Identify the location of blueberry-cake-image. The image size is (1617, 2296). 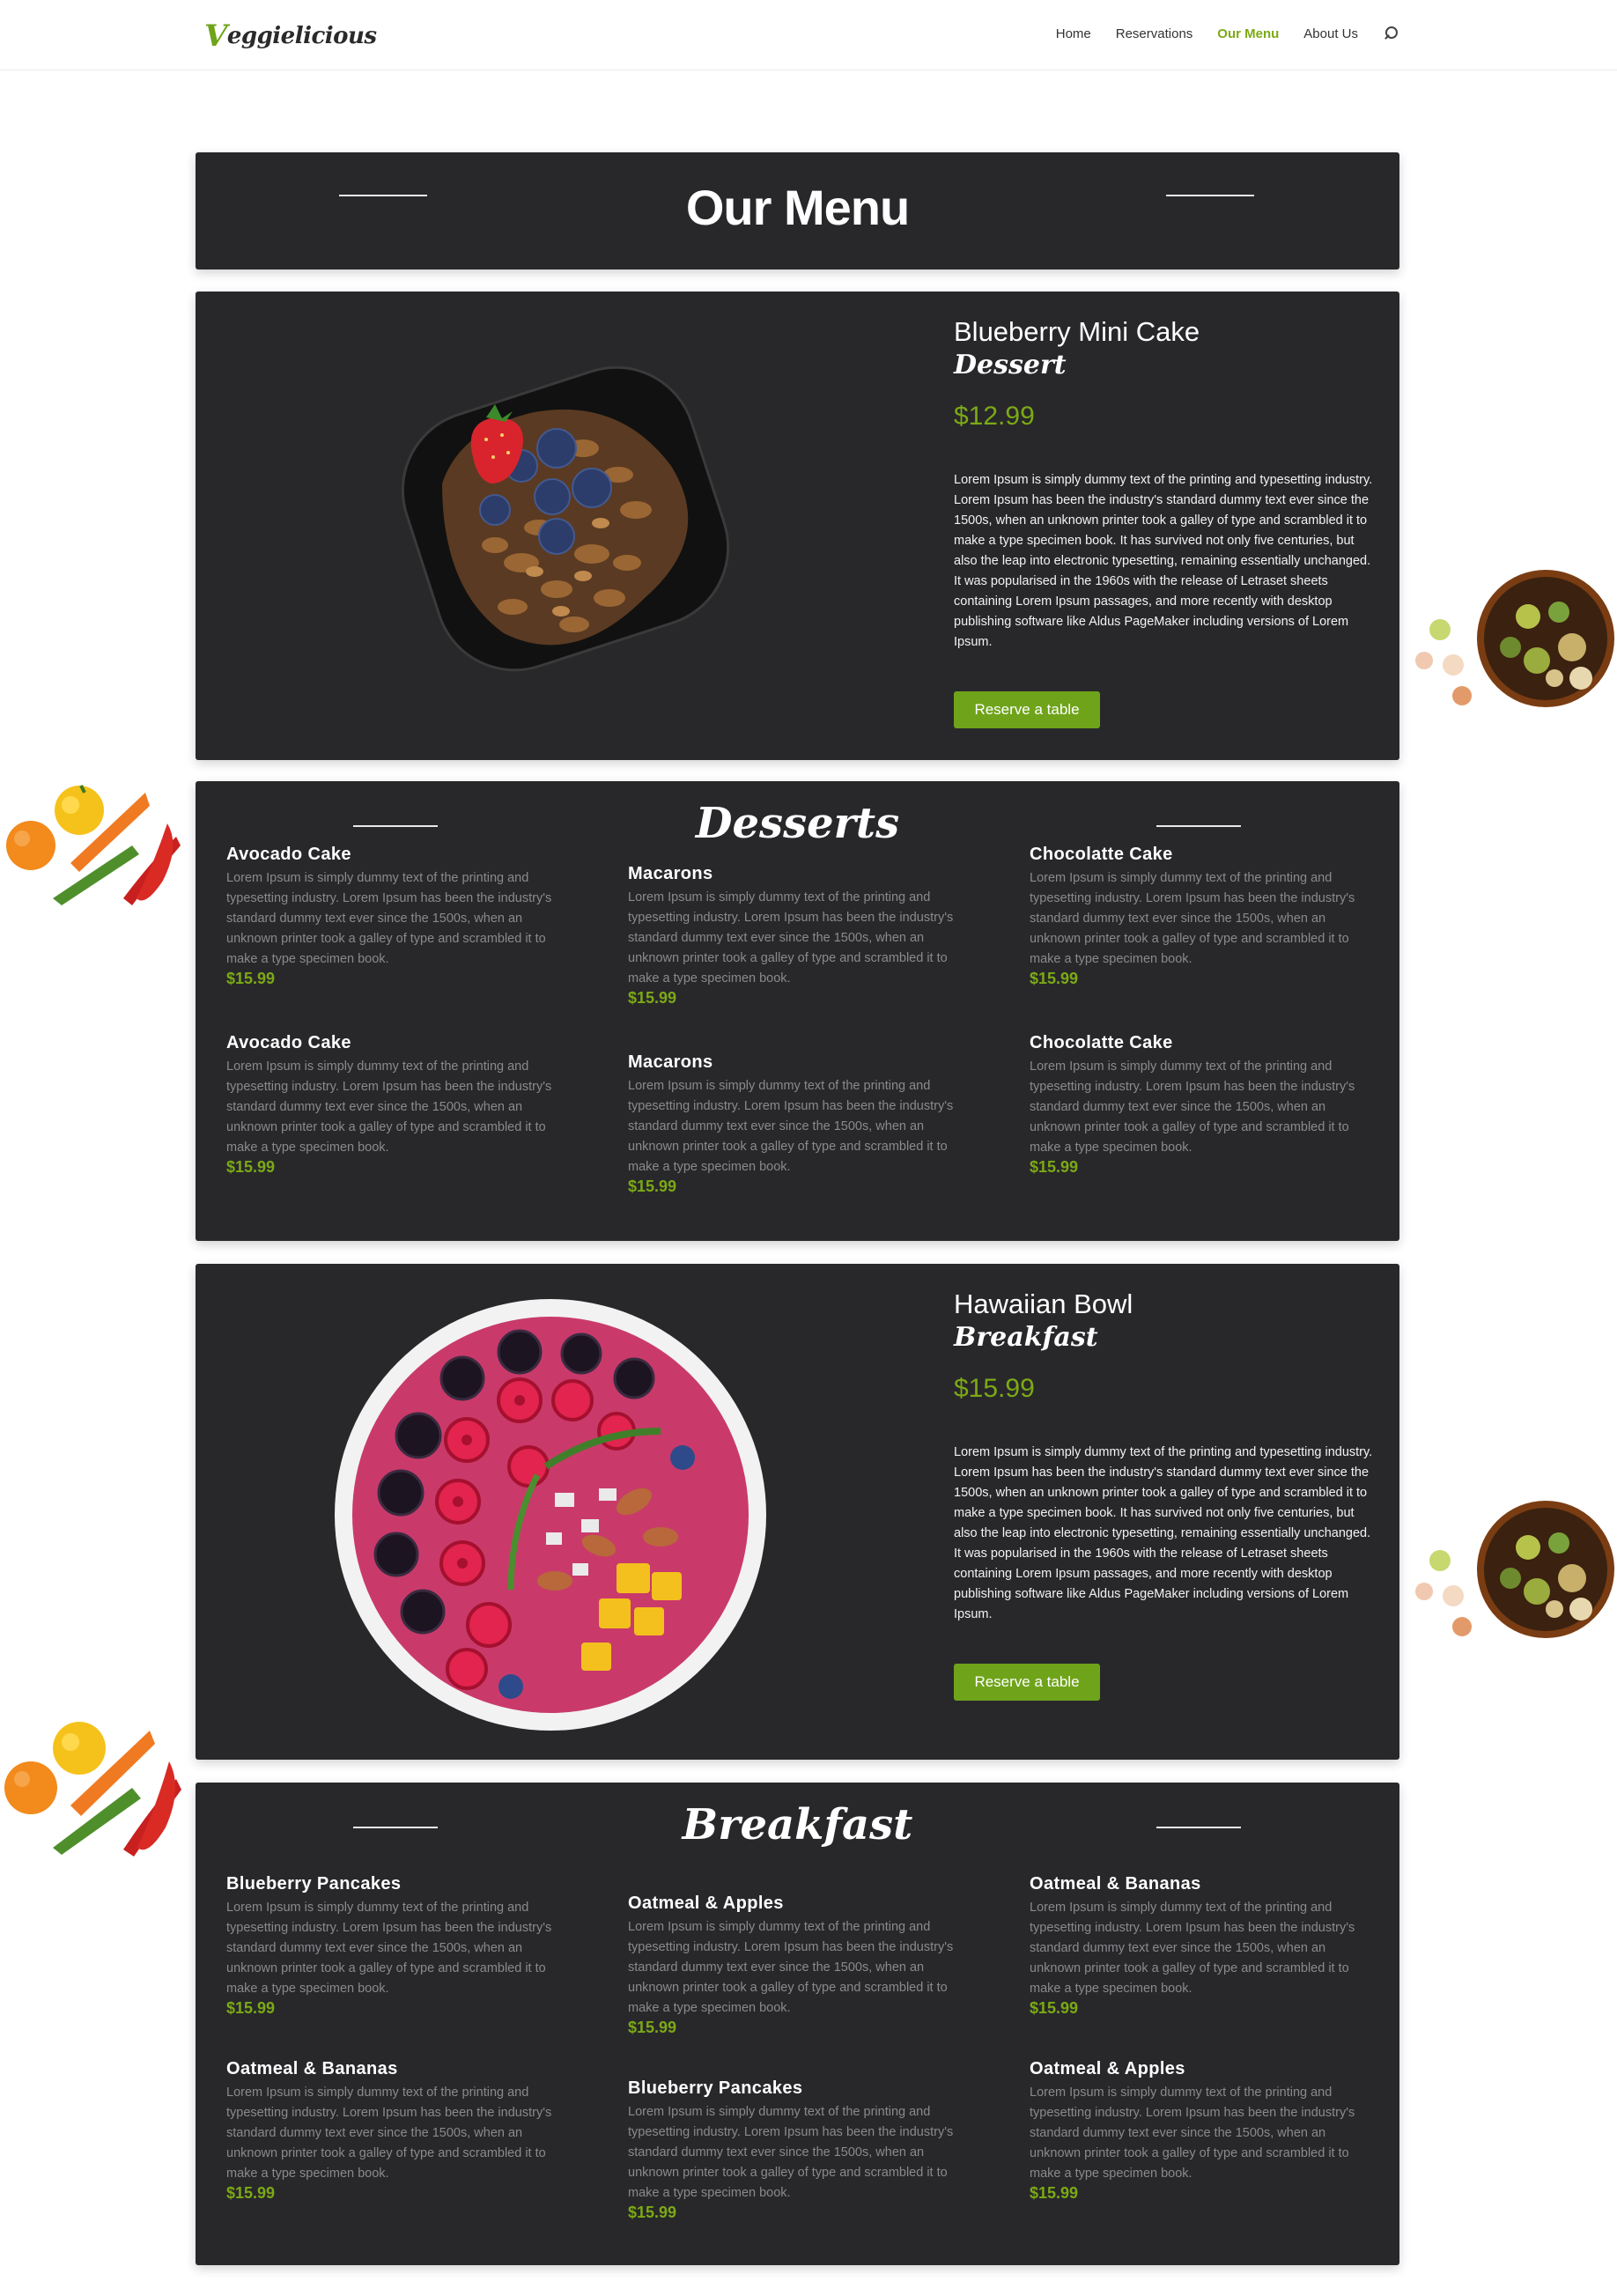
(565, 519).